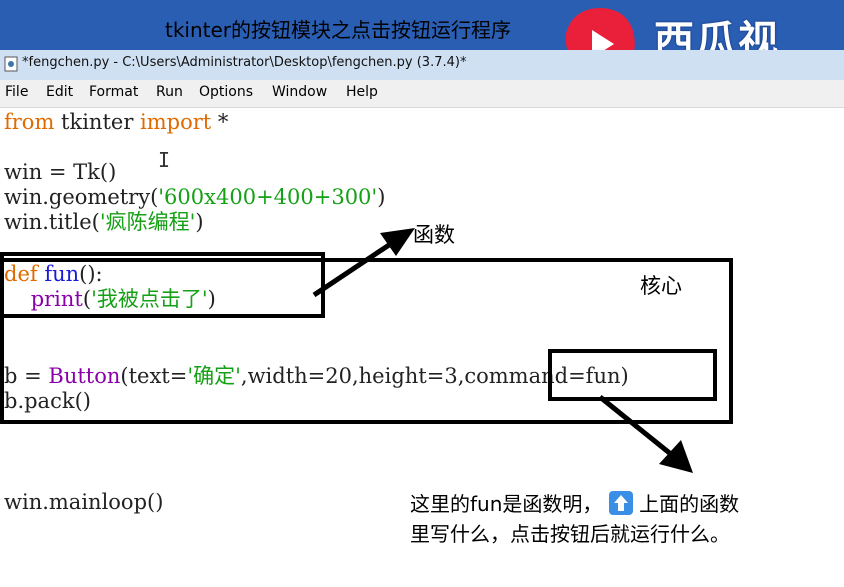 This screenshot has height=587, width=844. I want to click on explanation-line-2: 里写什么，点击按钮后就运行什么。, so click(570, 534).